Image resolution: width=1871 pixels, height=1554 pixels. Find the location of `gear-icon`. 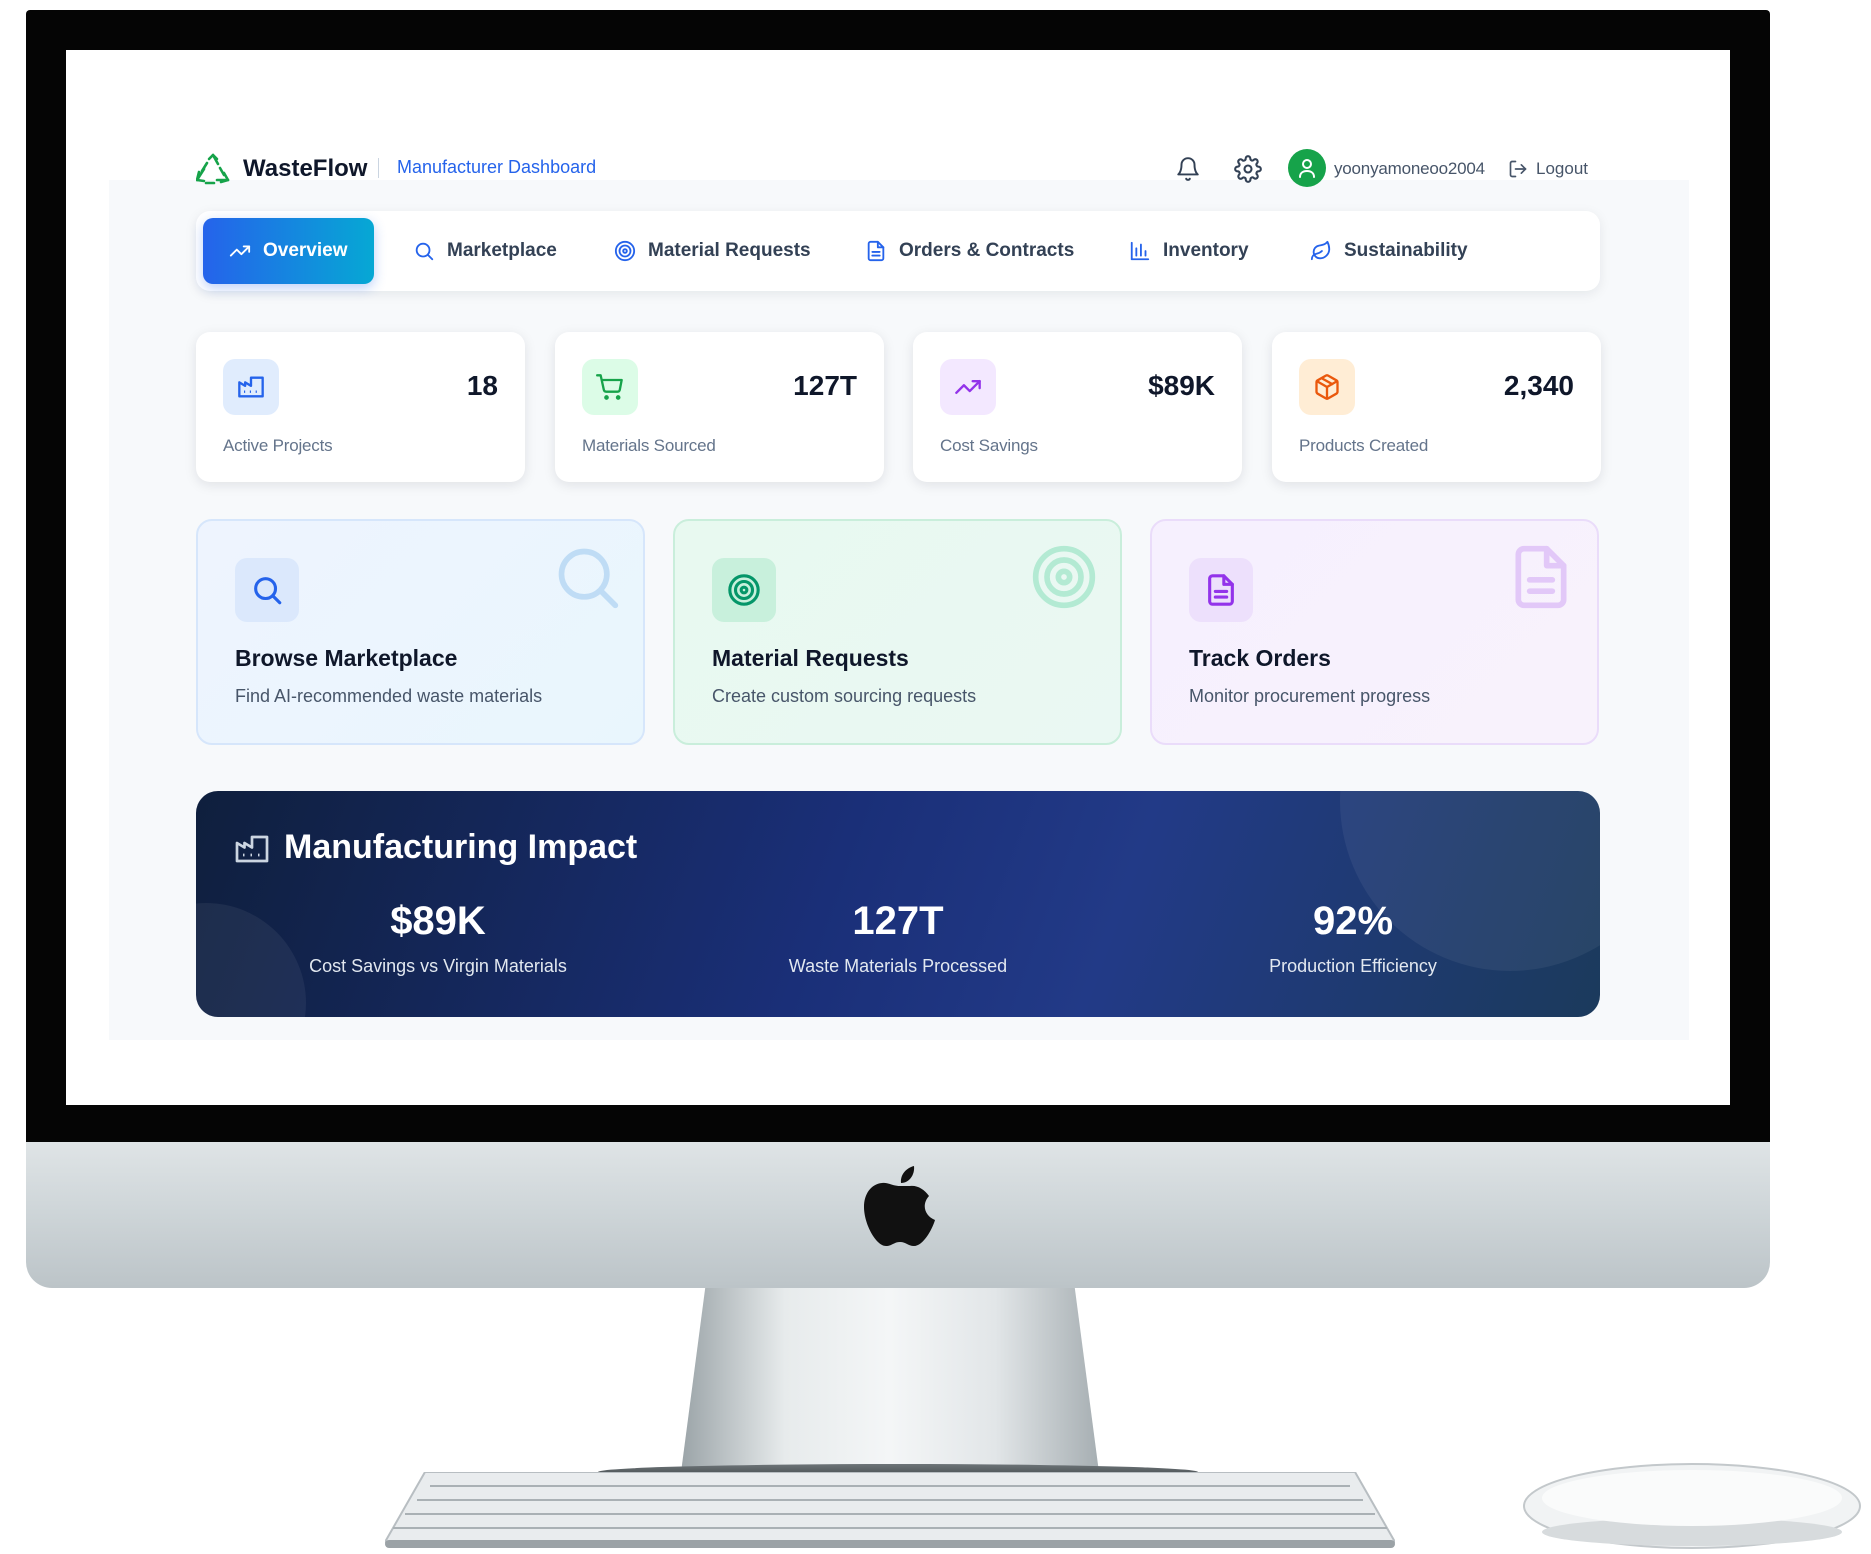

gear-icon is located at coordinates (1248, 169).